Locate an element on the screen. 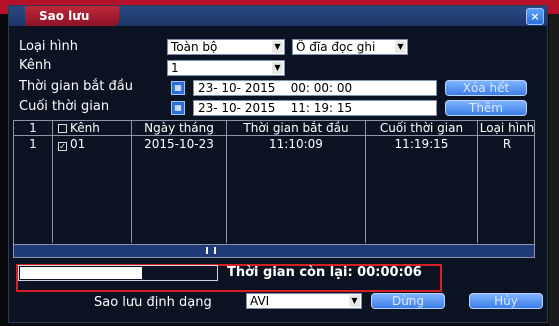  format-select-value: AVI is located at coordinates (260, 301).